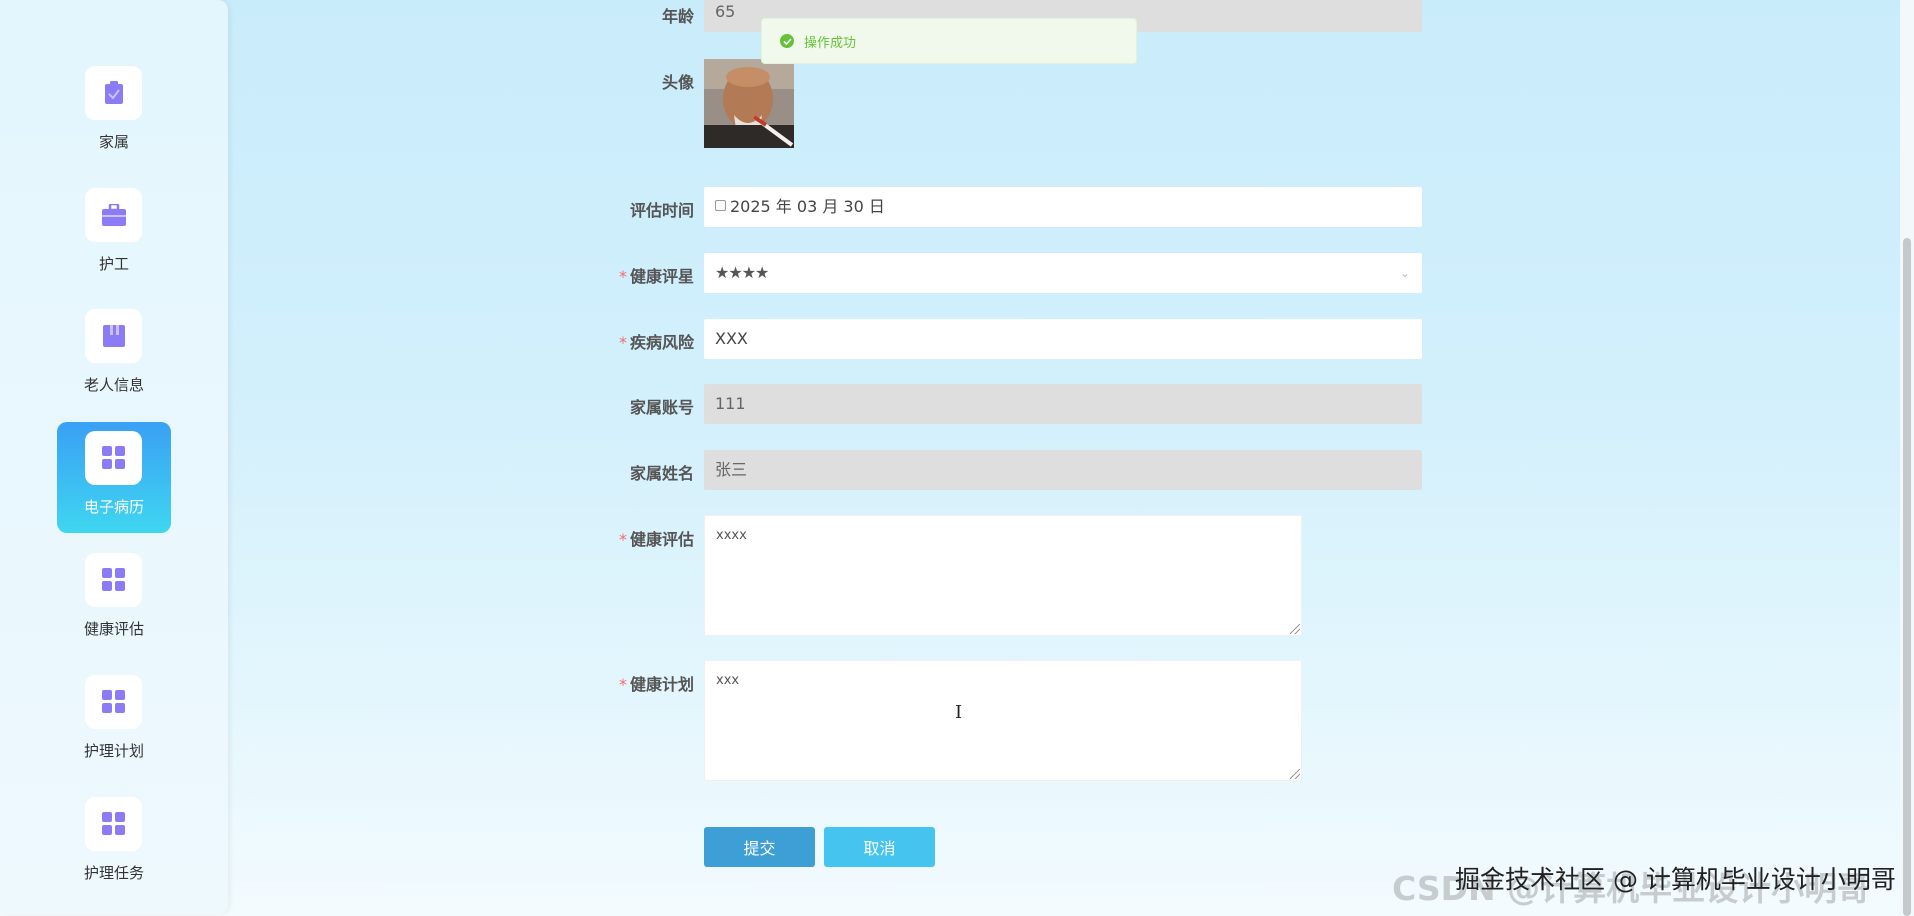 The width and height of the screenshot is (1914, 916). Describe the element at coordinates (1063, 273) in the screenshot. I see `health-stars-select: ★★★★ ⌄` at that location.